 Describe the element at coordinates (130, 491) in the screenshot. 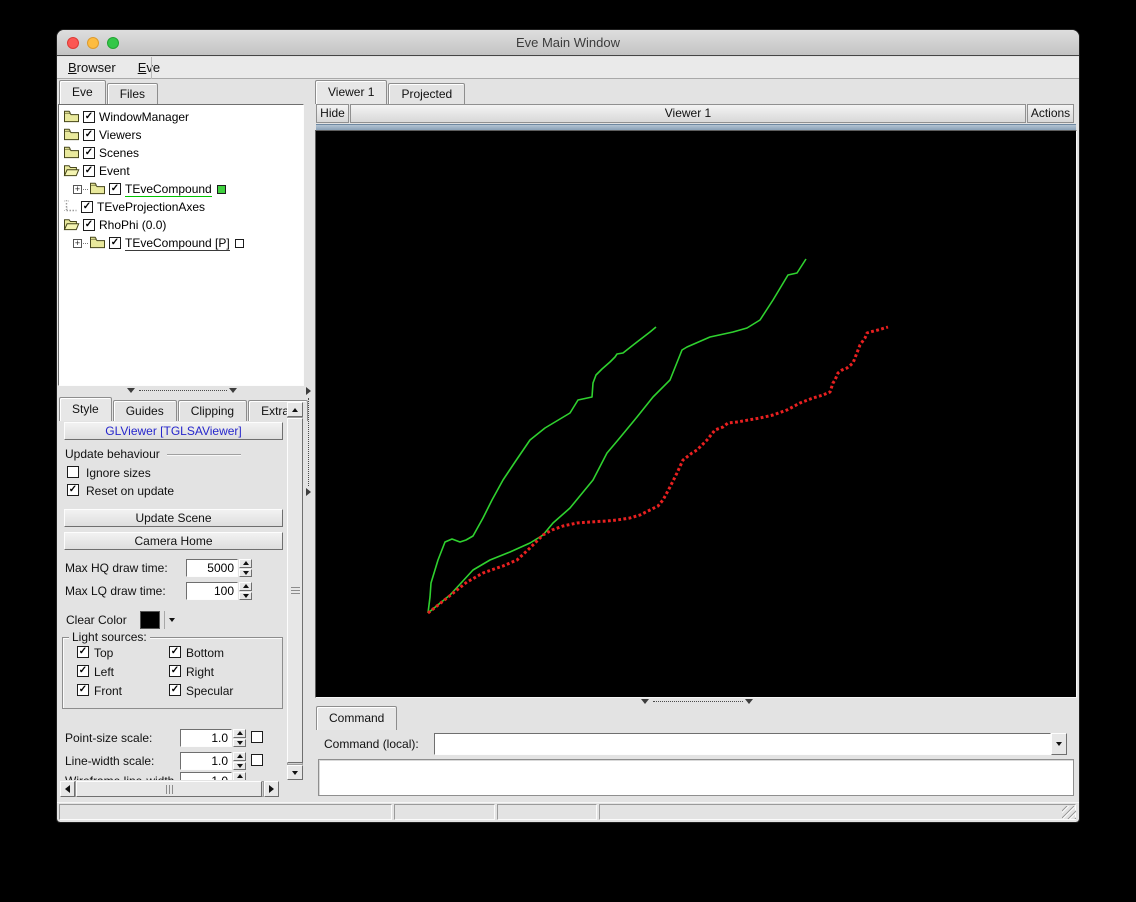

I see `reset-on-update-label: Reset on update` at that location.